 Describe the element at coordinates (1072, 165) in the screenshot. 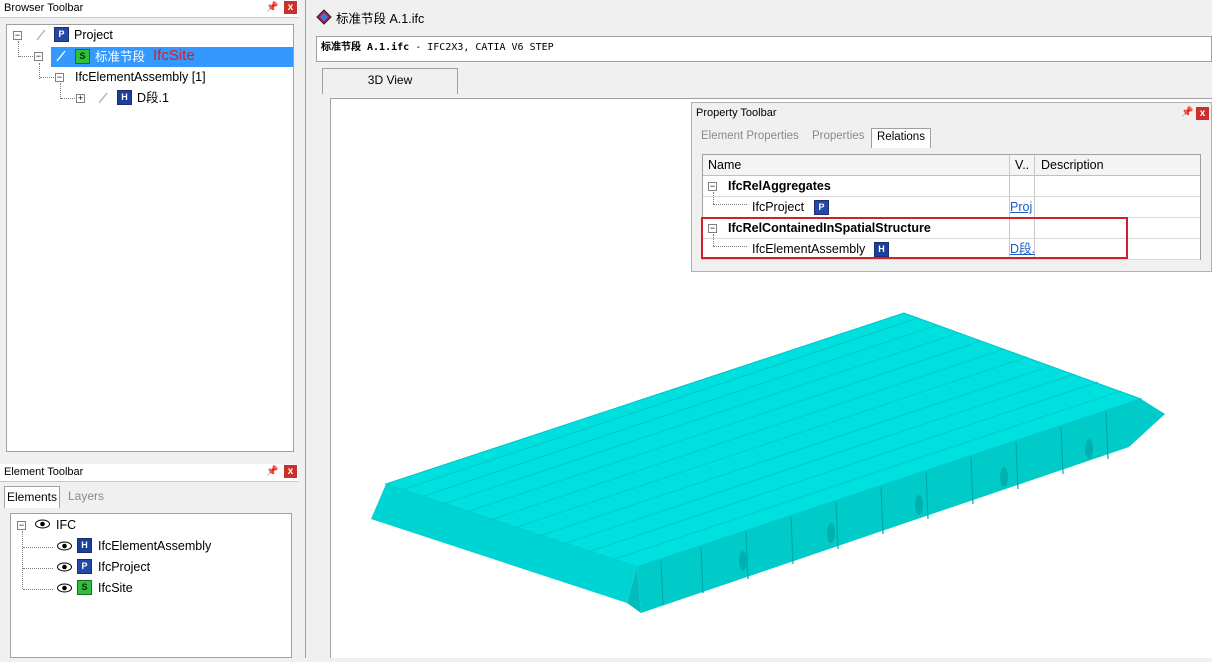

I see `column-header-description: Description` at that location.